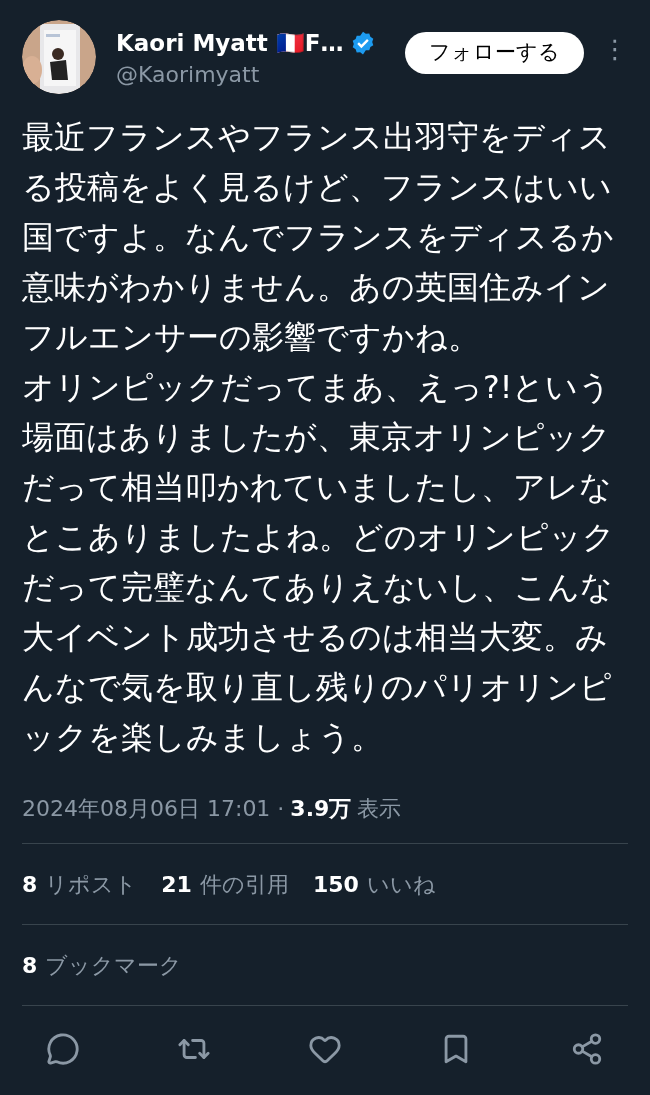 This screenshot has height=1095, width=650. Describe the element at coordinates (91, 884) in the screenshot. I see `stat-label: リポスト` at that location.